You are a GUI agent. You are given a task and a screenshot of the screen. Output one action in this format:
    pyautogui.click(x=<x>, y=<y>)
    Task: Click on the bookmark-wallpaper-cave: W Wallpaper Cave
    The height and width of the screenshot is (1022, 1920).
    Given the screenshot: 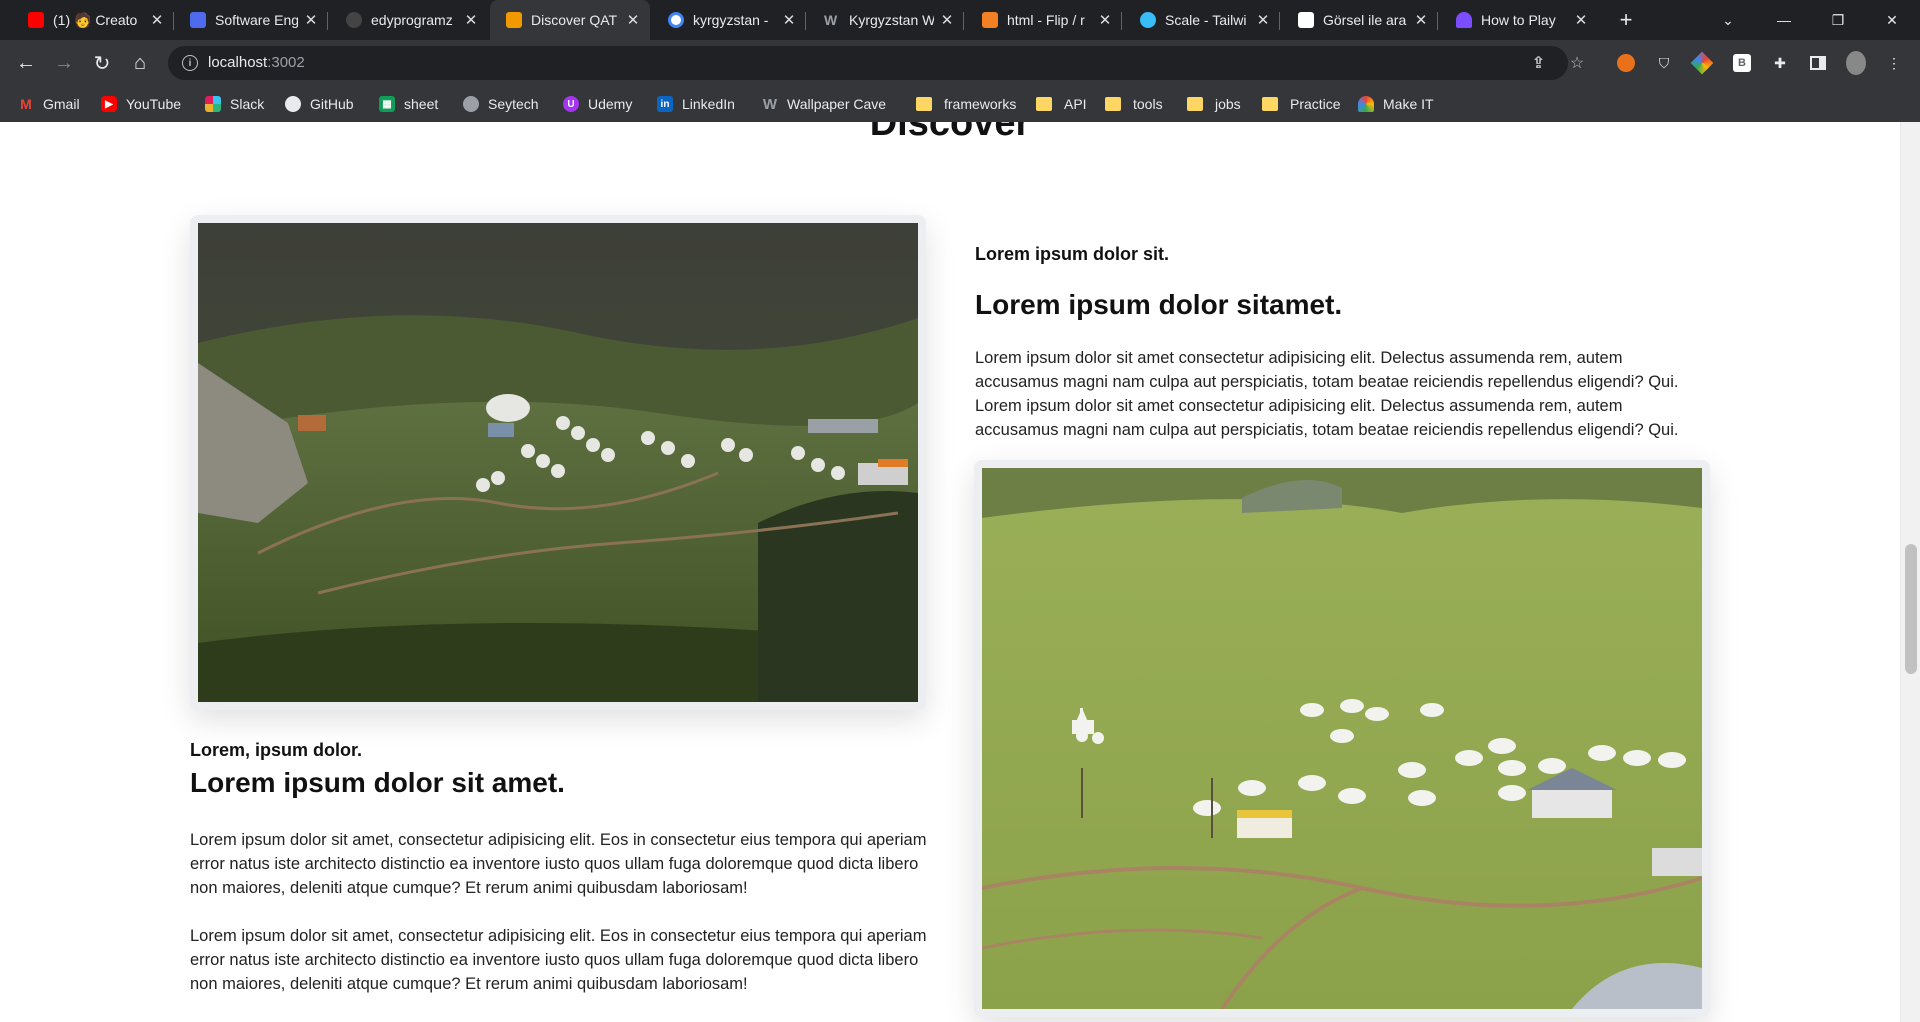 What is the action you would take?
    pyautogui.click(x=824, y=104)
    